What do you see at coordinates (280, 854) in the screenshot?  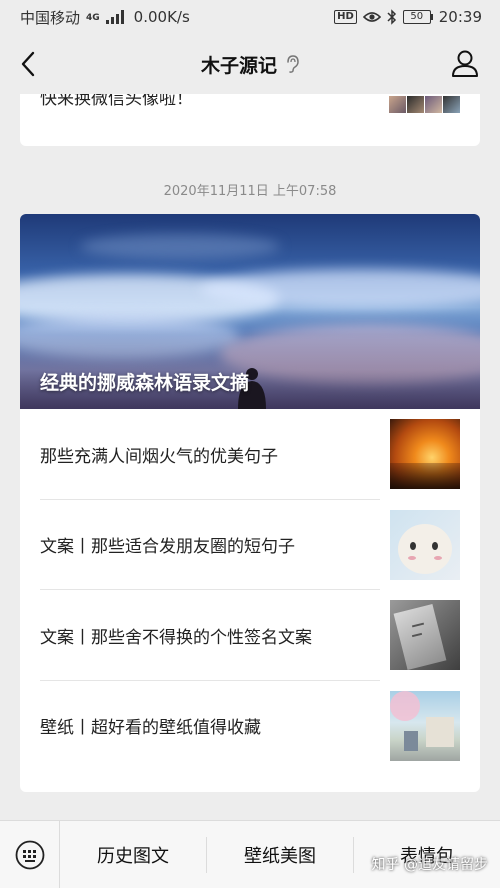 I see `menu-wallpapers: 壁纸美图` at bounding box center [280, 854].